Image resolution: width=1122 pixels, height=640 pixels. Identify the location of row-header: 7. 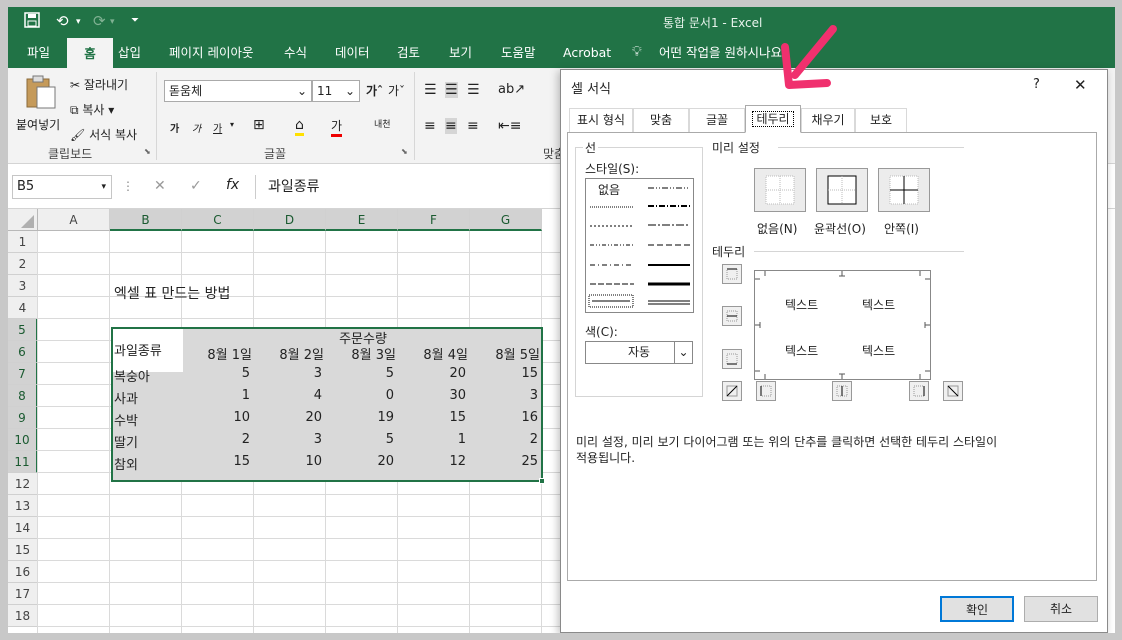
(23, 374).